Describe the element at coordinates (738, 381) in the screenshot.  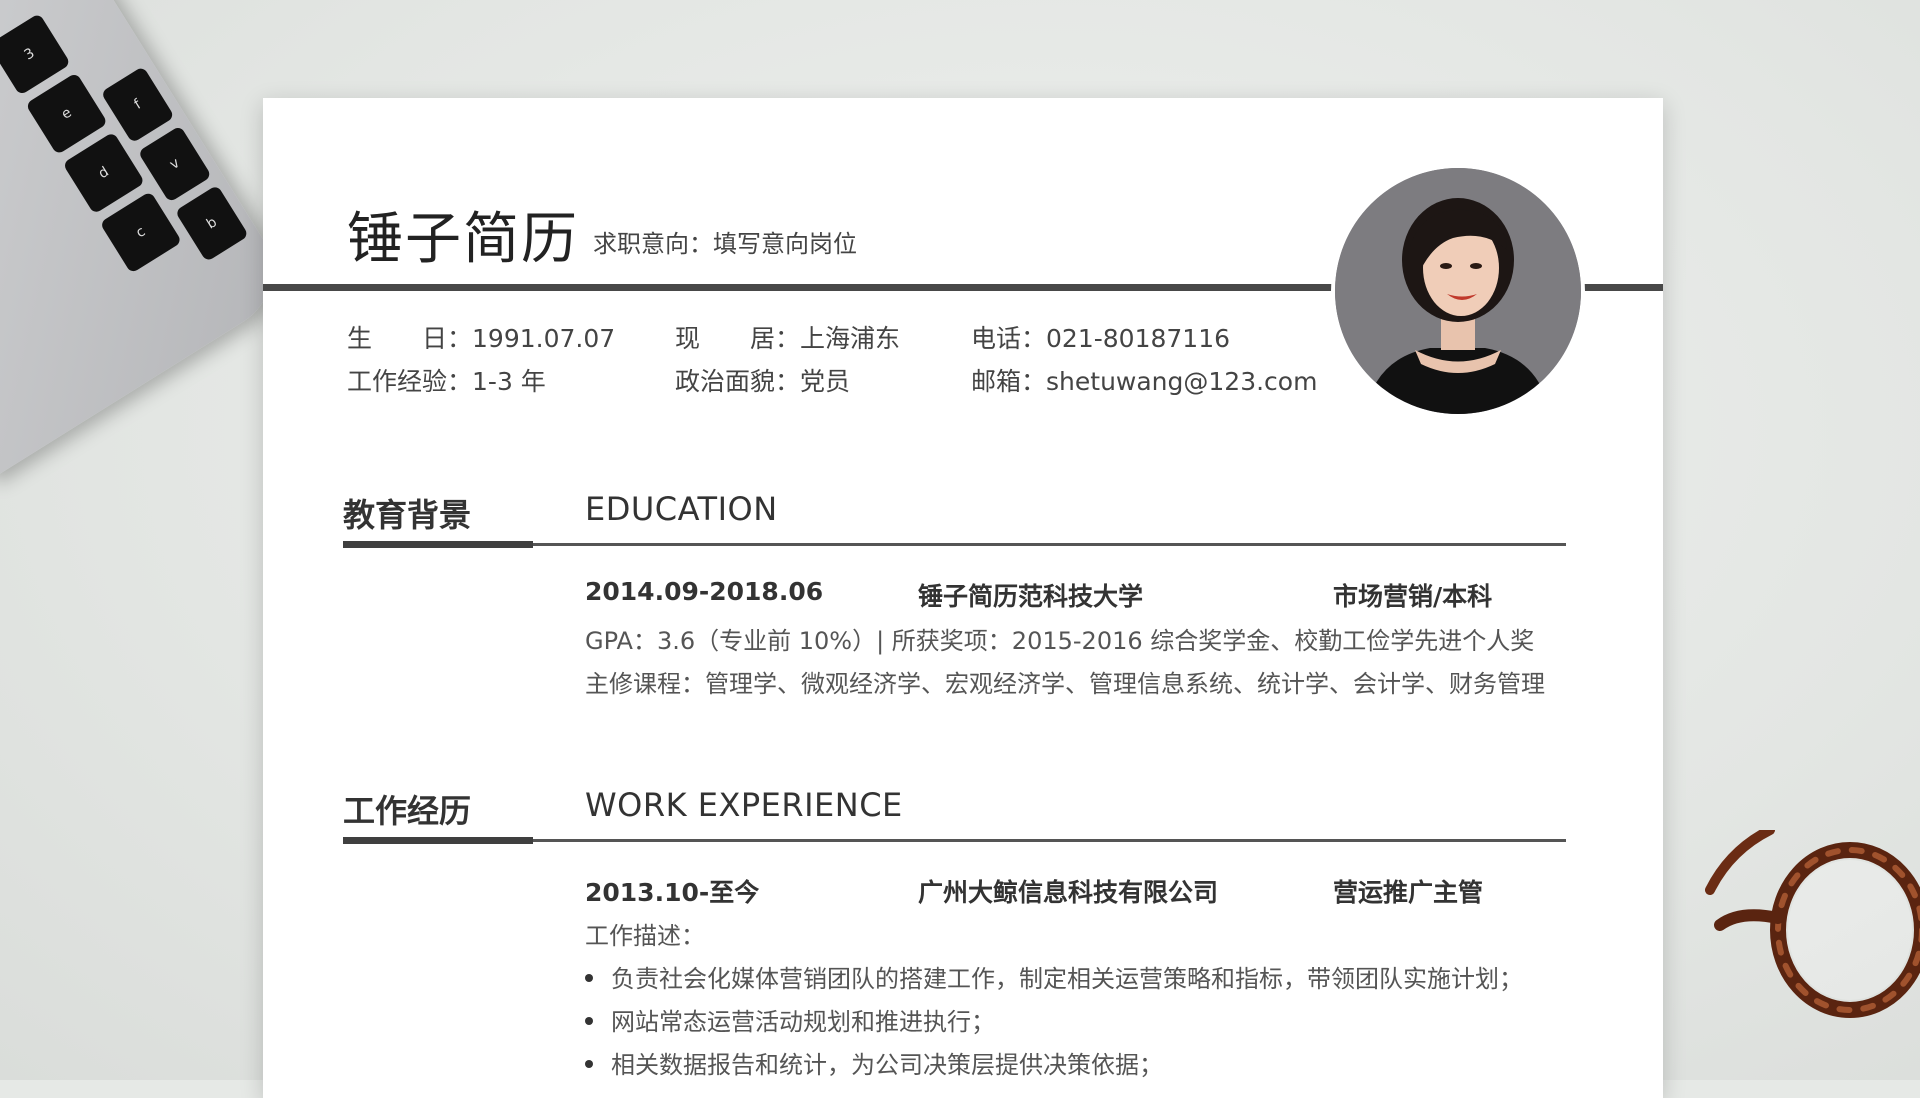
I see `politics-label: 政治面貌：` at that location.